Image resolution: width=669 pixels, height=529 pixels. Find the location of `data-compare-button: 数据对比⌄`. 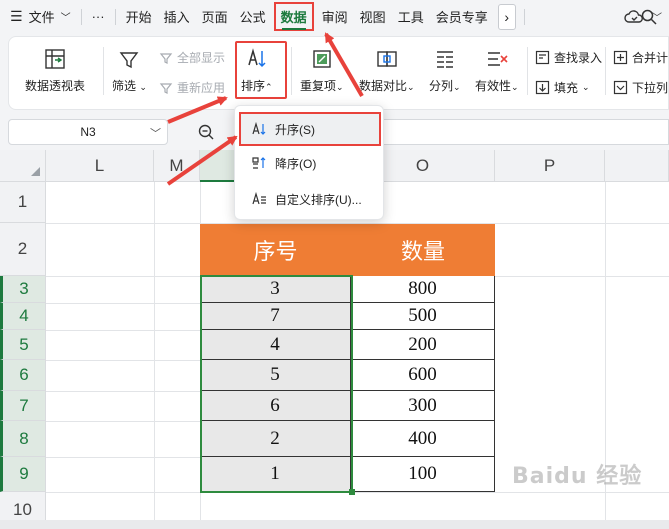

data-compare-button: 数据对比⌄ is located at coordinates (387, 69).